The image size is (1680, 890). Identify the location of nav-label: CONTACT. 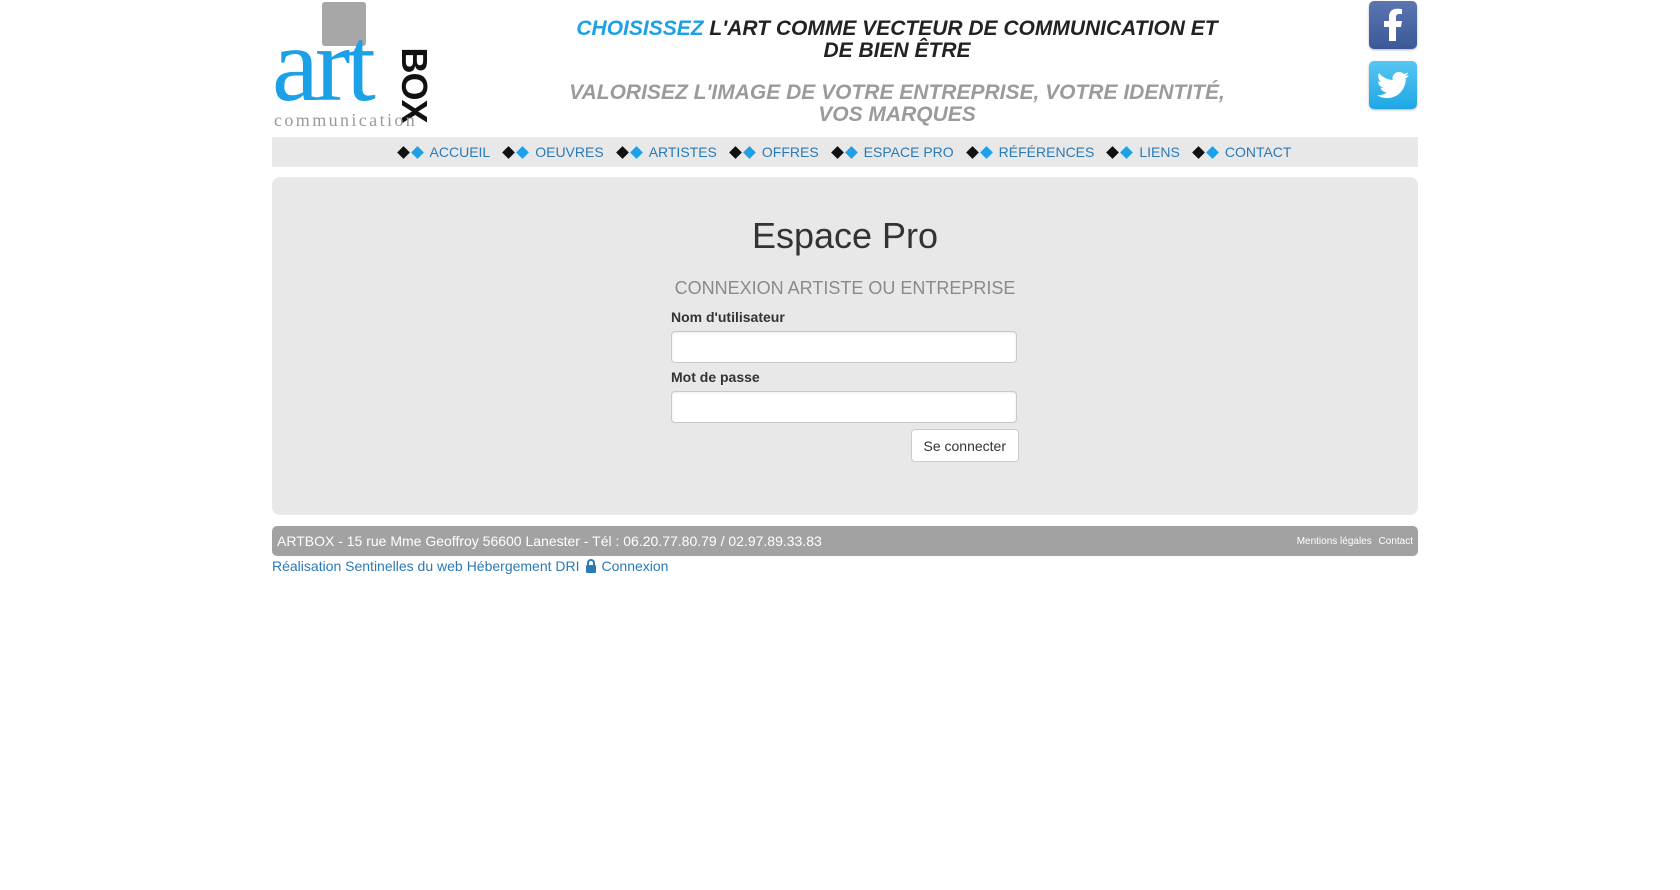
(1258, 152).